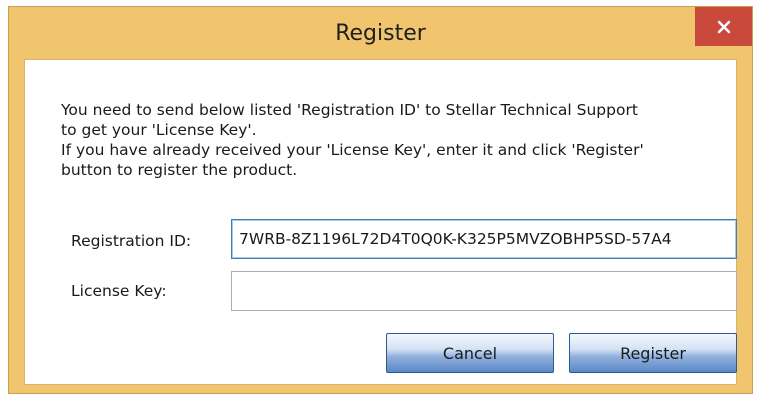 The image size is (757, 402). I want to click on register-button: Register, so click(653, 353).